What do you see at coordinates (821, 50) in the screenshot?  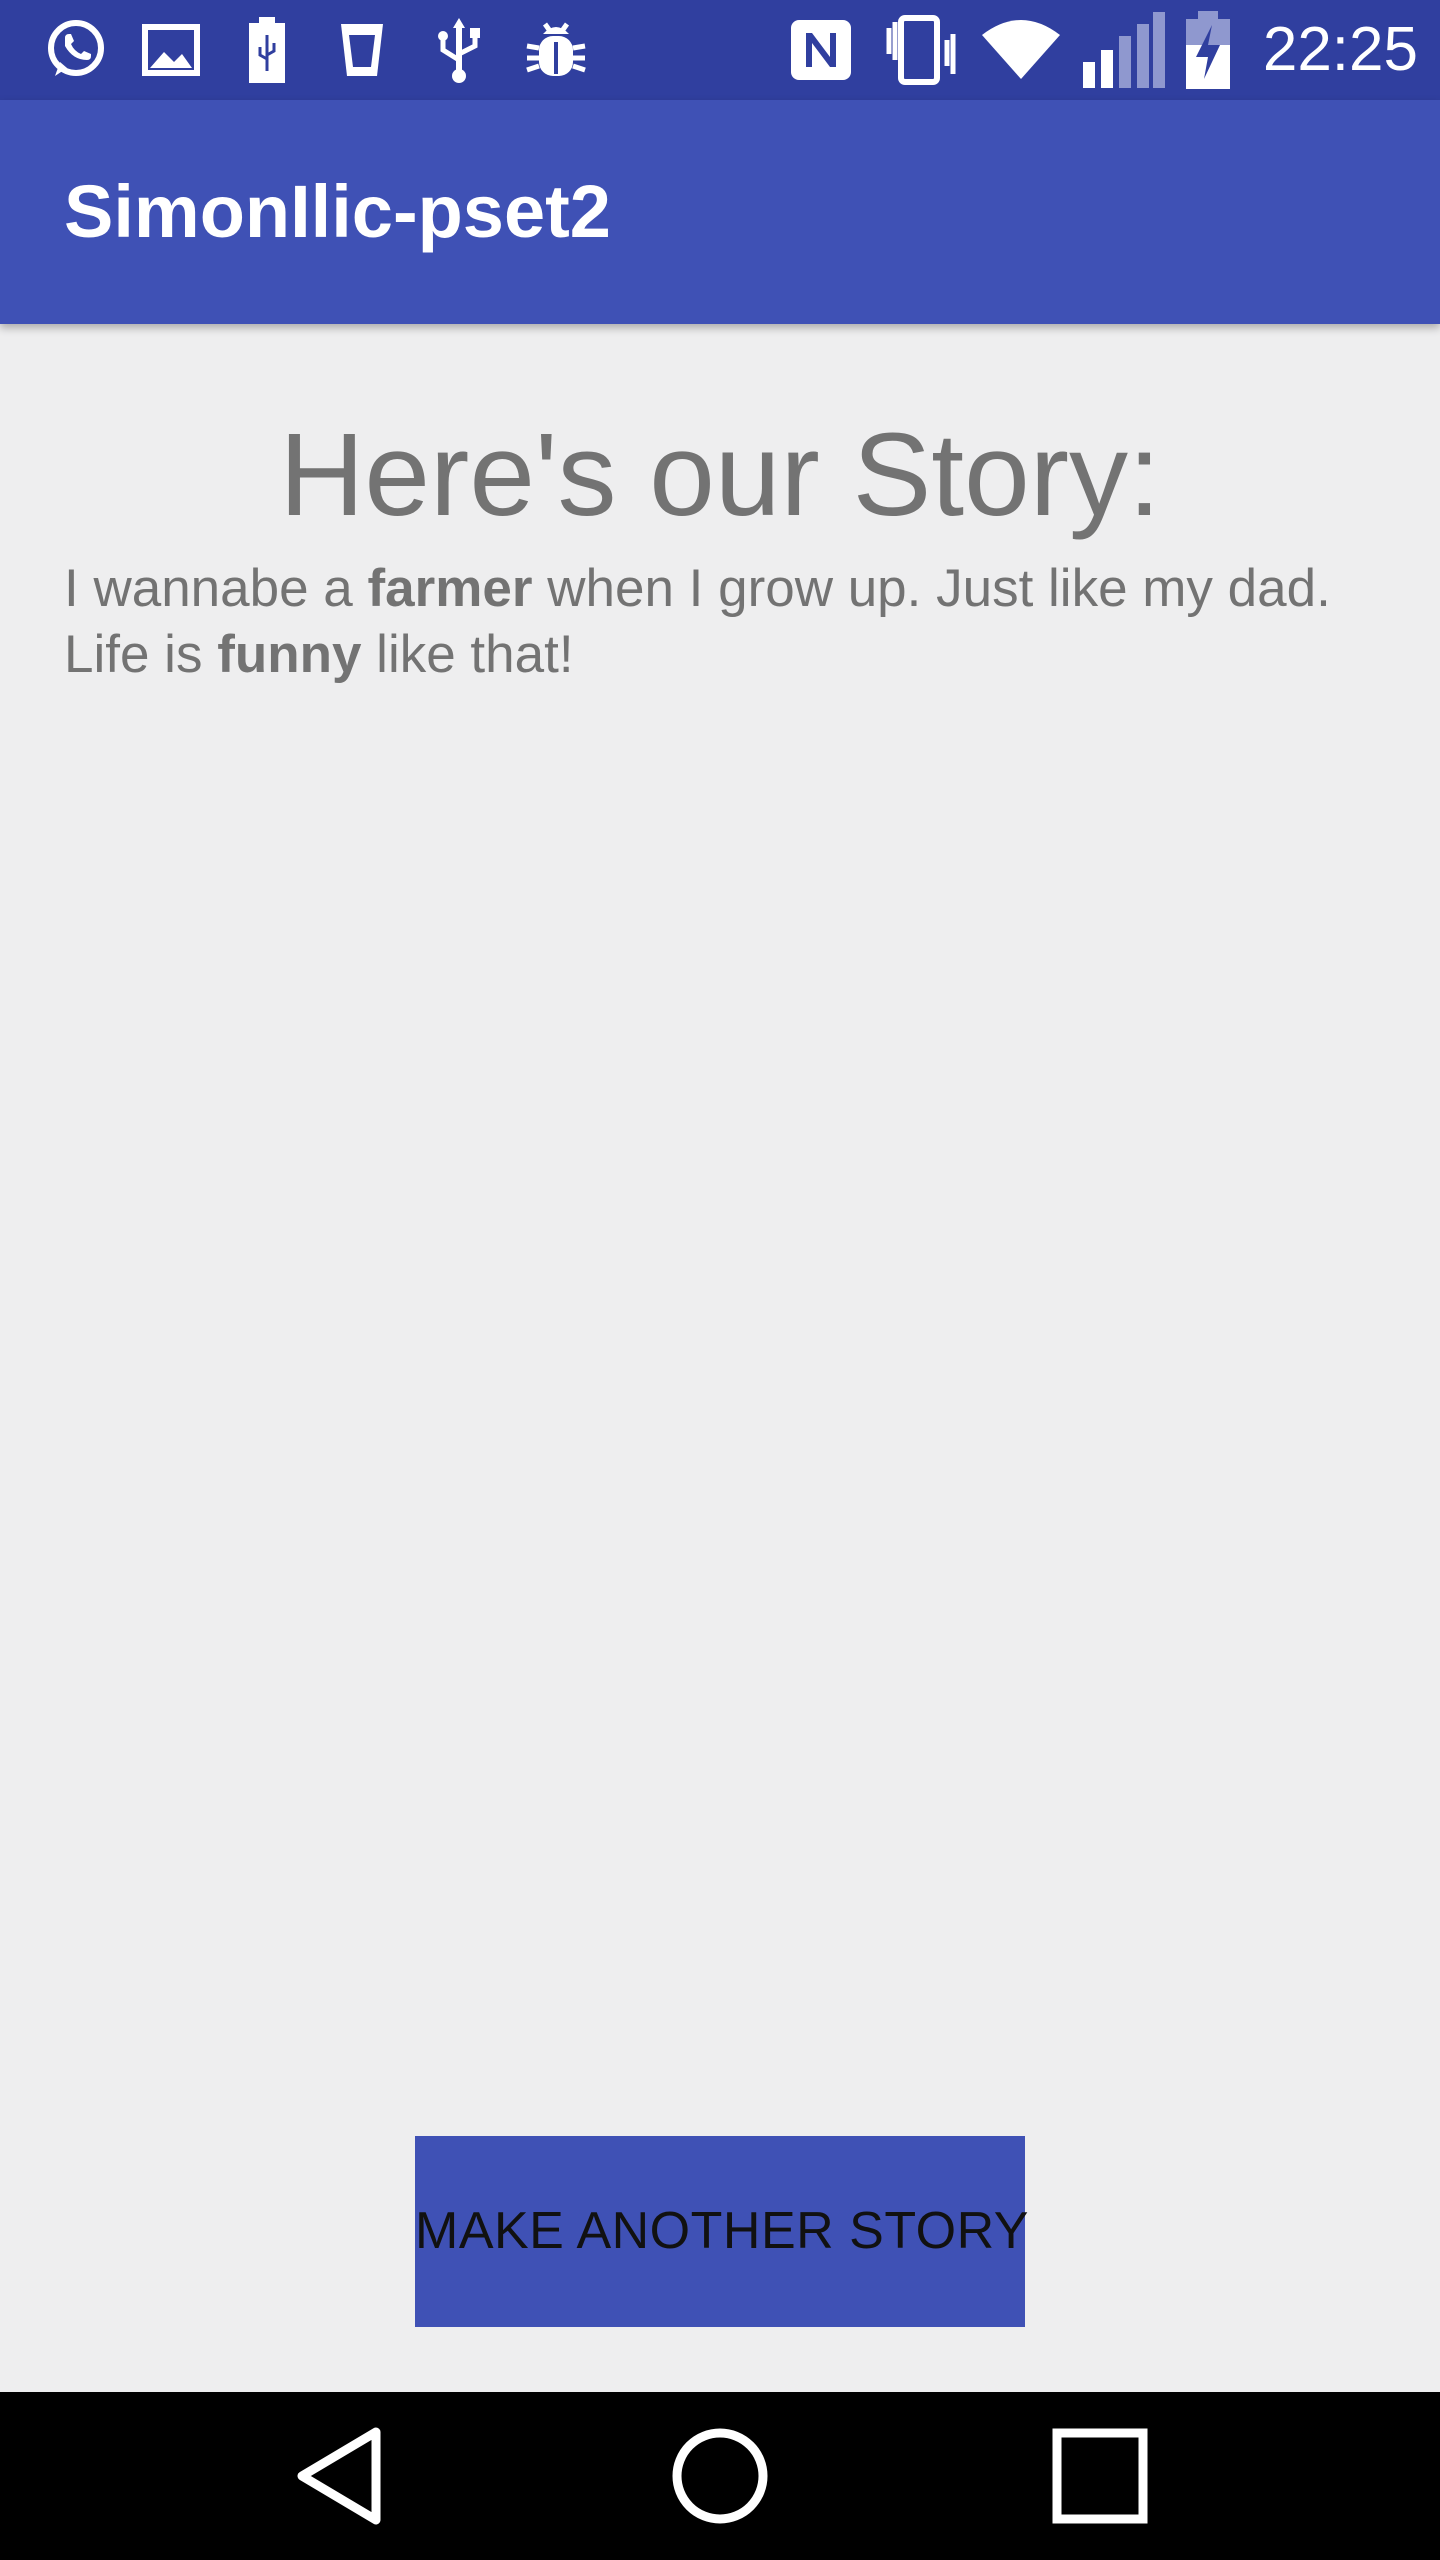 I see `nfc-icon` at bounding box center [821, 50].